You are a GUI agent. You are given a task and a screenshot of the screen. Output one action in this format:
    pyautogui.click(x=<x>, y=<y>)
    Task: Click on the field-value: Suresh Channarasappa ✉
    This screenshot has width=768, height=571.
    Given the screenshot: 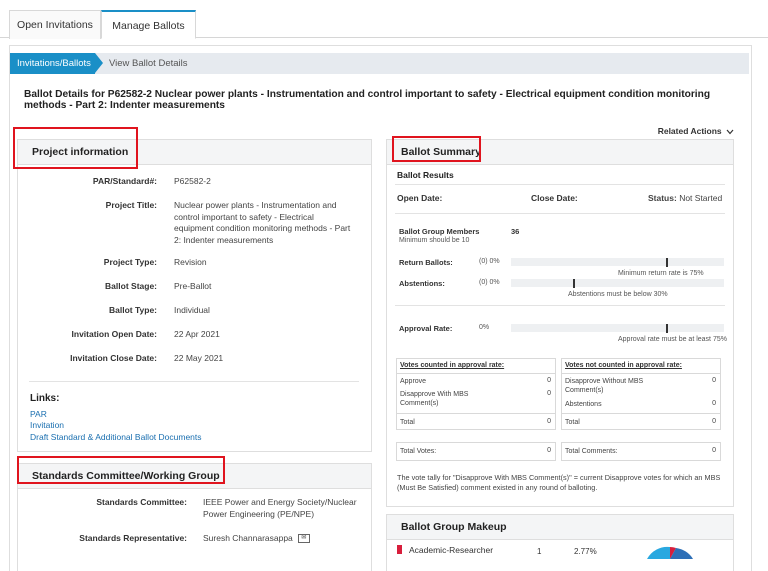 What is the action you would take?
    pyautogui.click(x=283, y=539)
    